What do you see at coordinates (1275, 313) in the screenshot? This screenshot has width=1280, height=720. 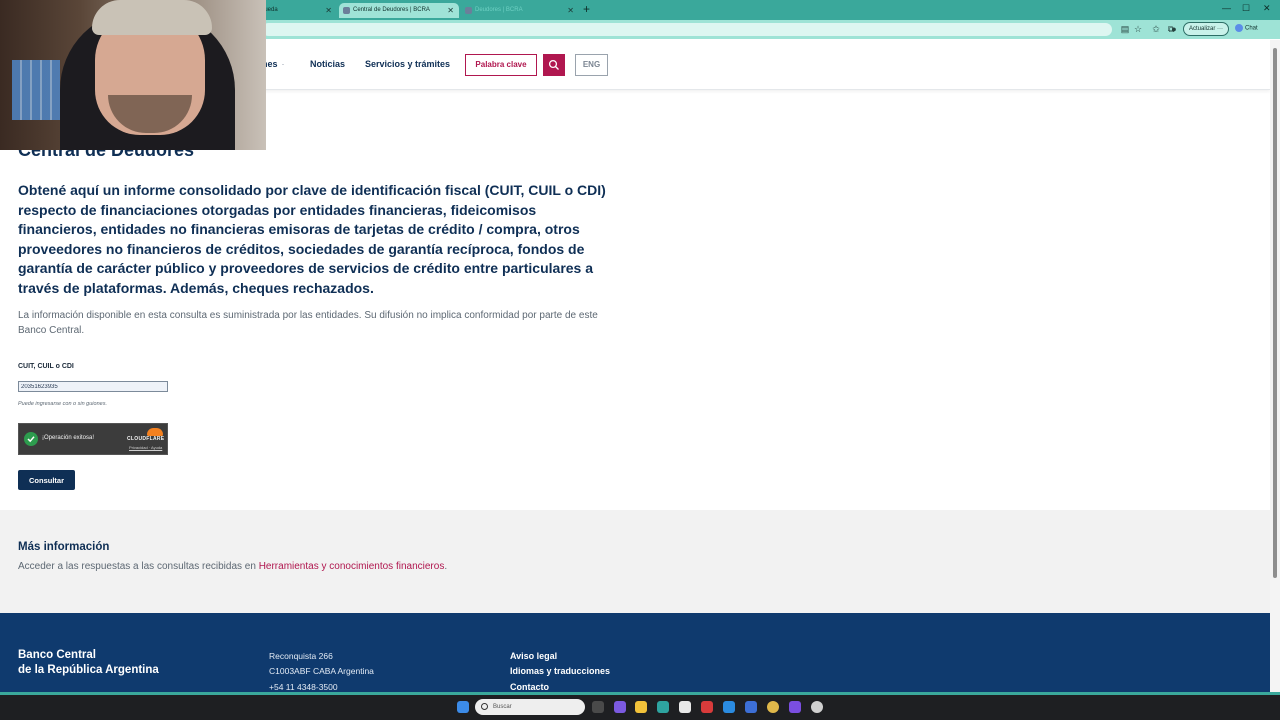 I see `scrollbar-thumb` at bounding box center [1275, 313].